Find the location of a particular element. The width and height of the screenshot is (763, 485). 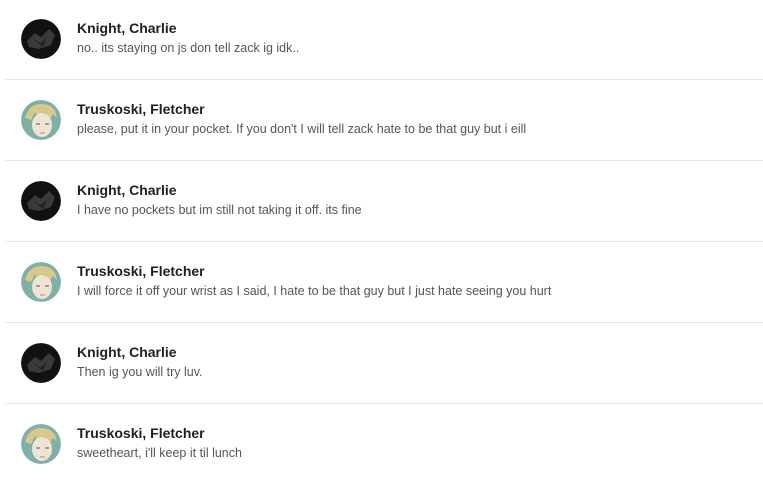

message-text: Then ig you will try luv. is located at coordinates (140, 372).